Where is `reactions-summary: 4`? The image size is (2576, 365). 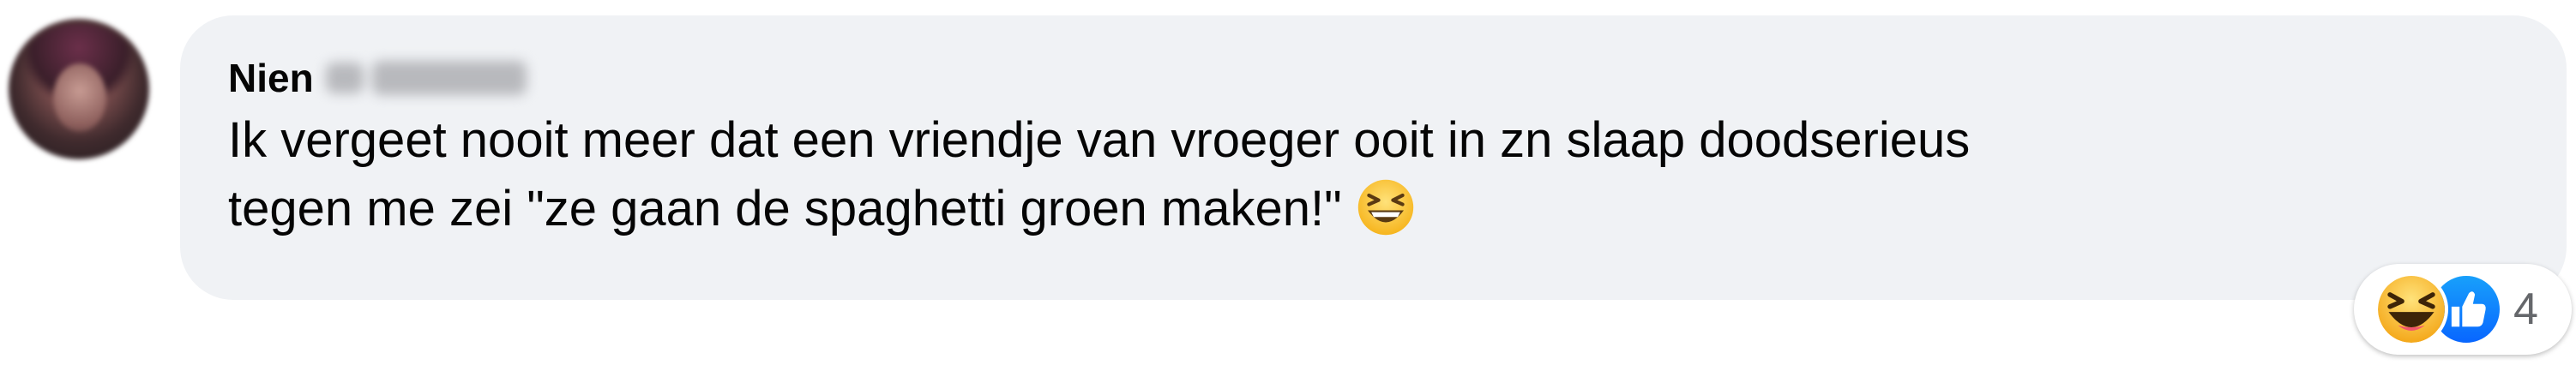
reactions-summary: 4 is located at coordinates (2463, 310).